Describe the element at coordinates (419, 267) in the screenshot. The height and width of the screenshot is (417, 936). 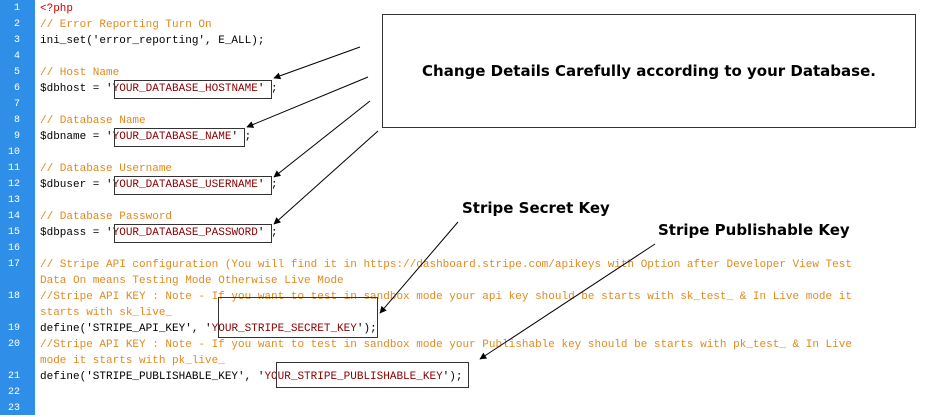
I see `arrow-to-secret-key` at that location.